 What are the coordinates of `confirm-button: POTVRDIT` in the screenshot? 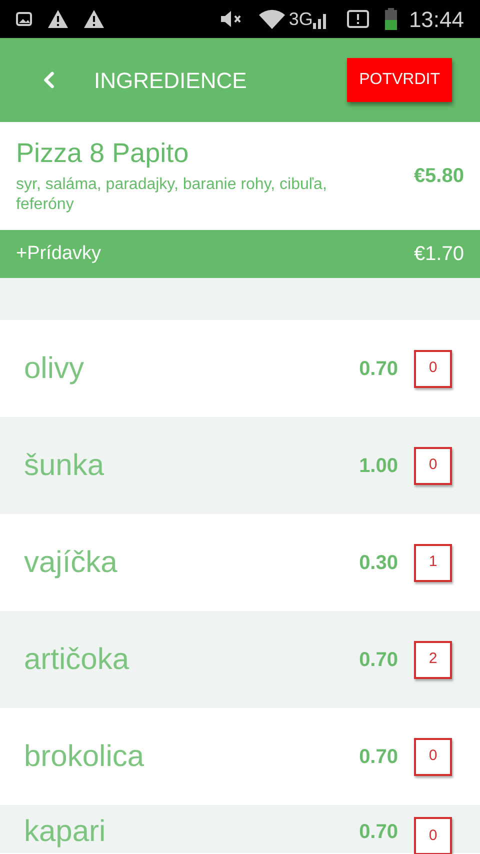 It's located at (399, 80).